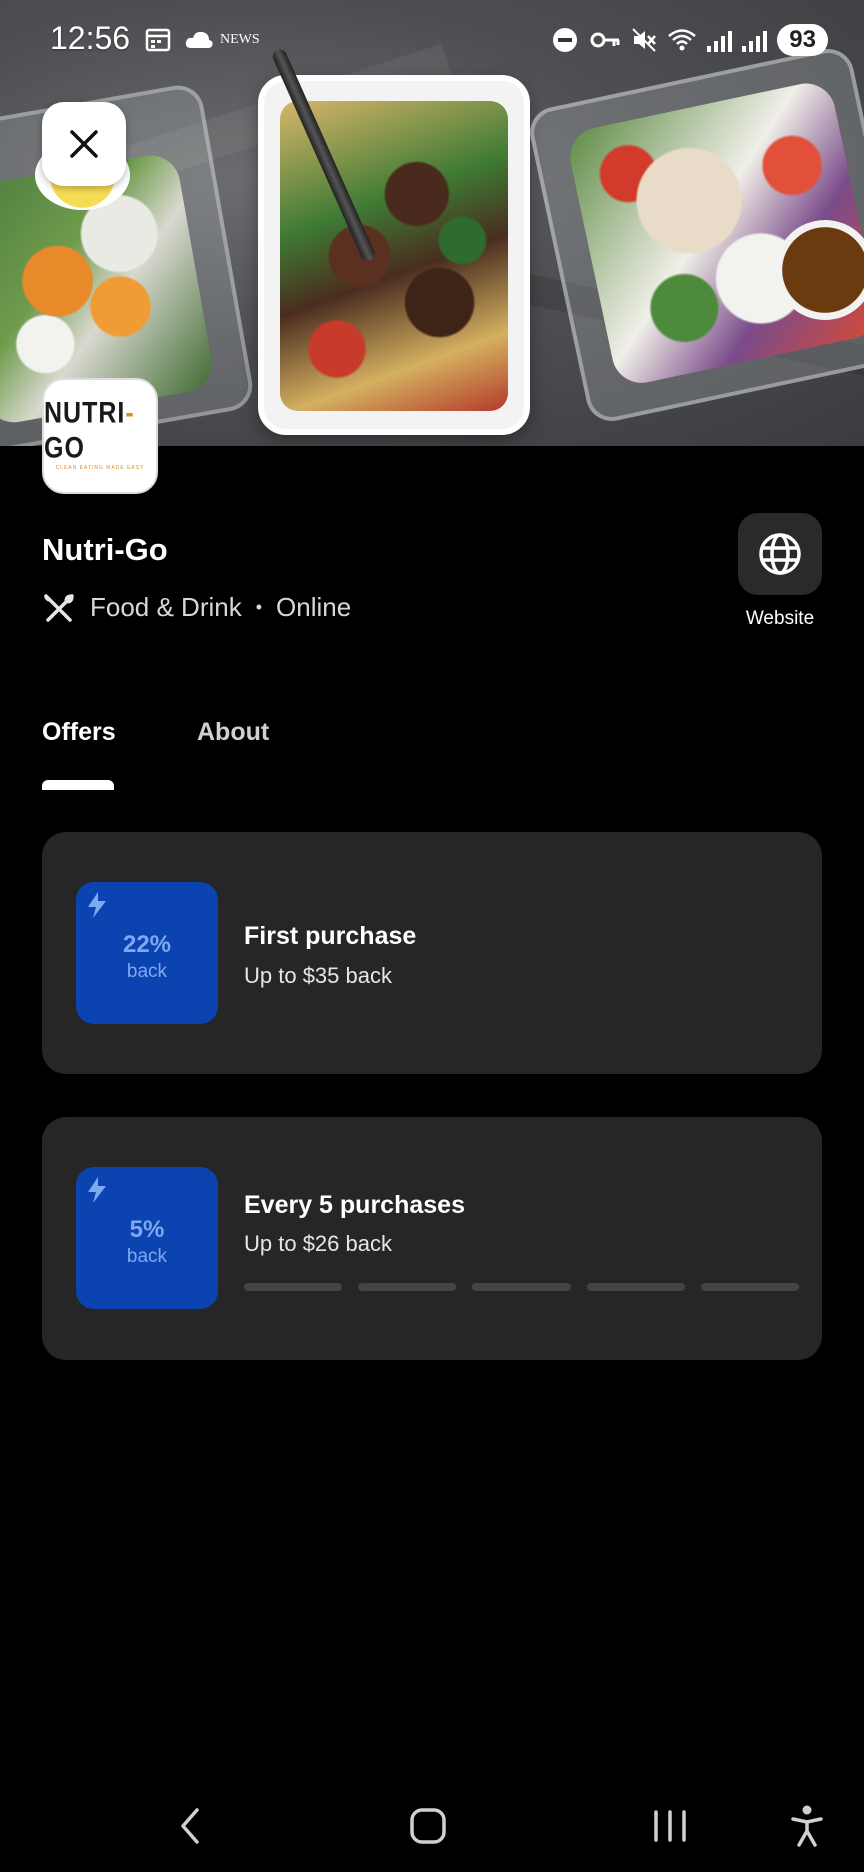 The image size is (864, 1872). Describe the element at coordinates (147, 1229) in the screenshot. I see `cashback-percent: 5%` at that location.